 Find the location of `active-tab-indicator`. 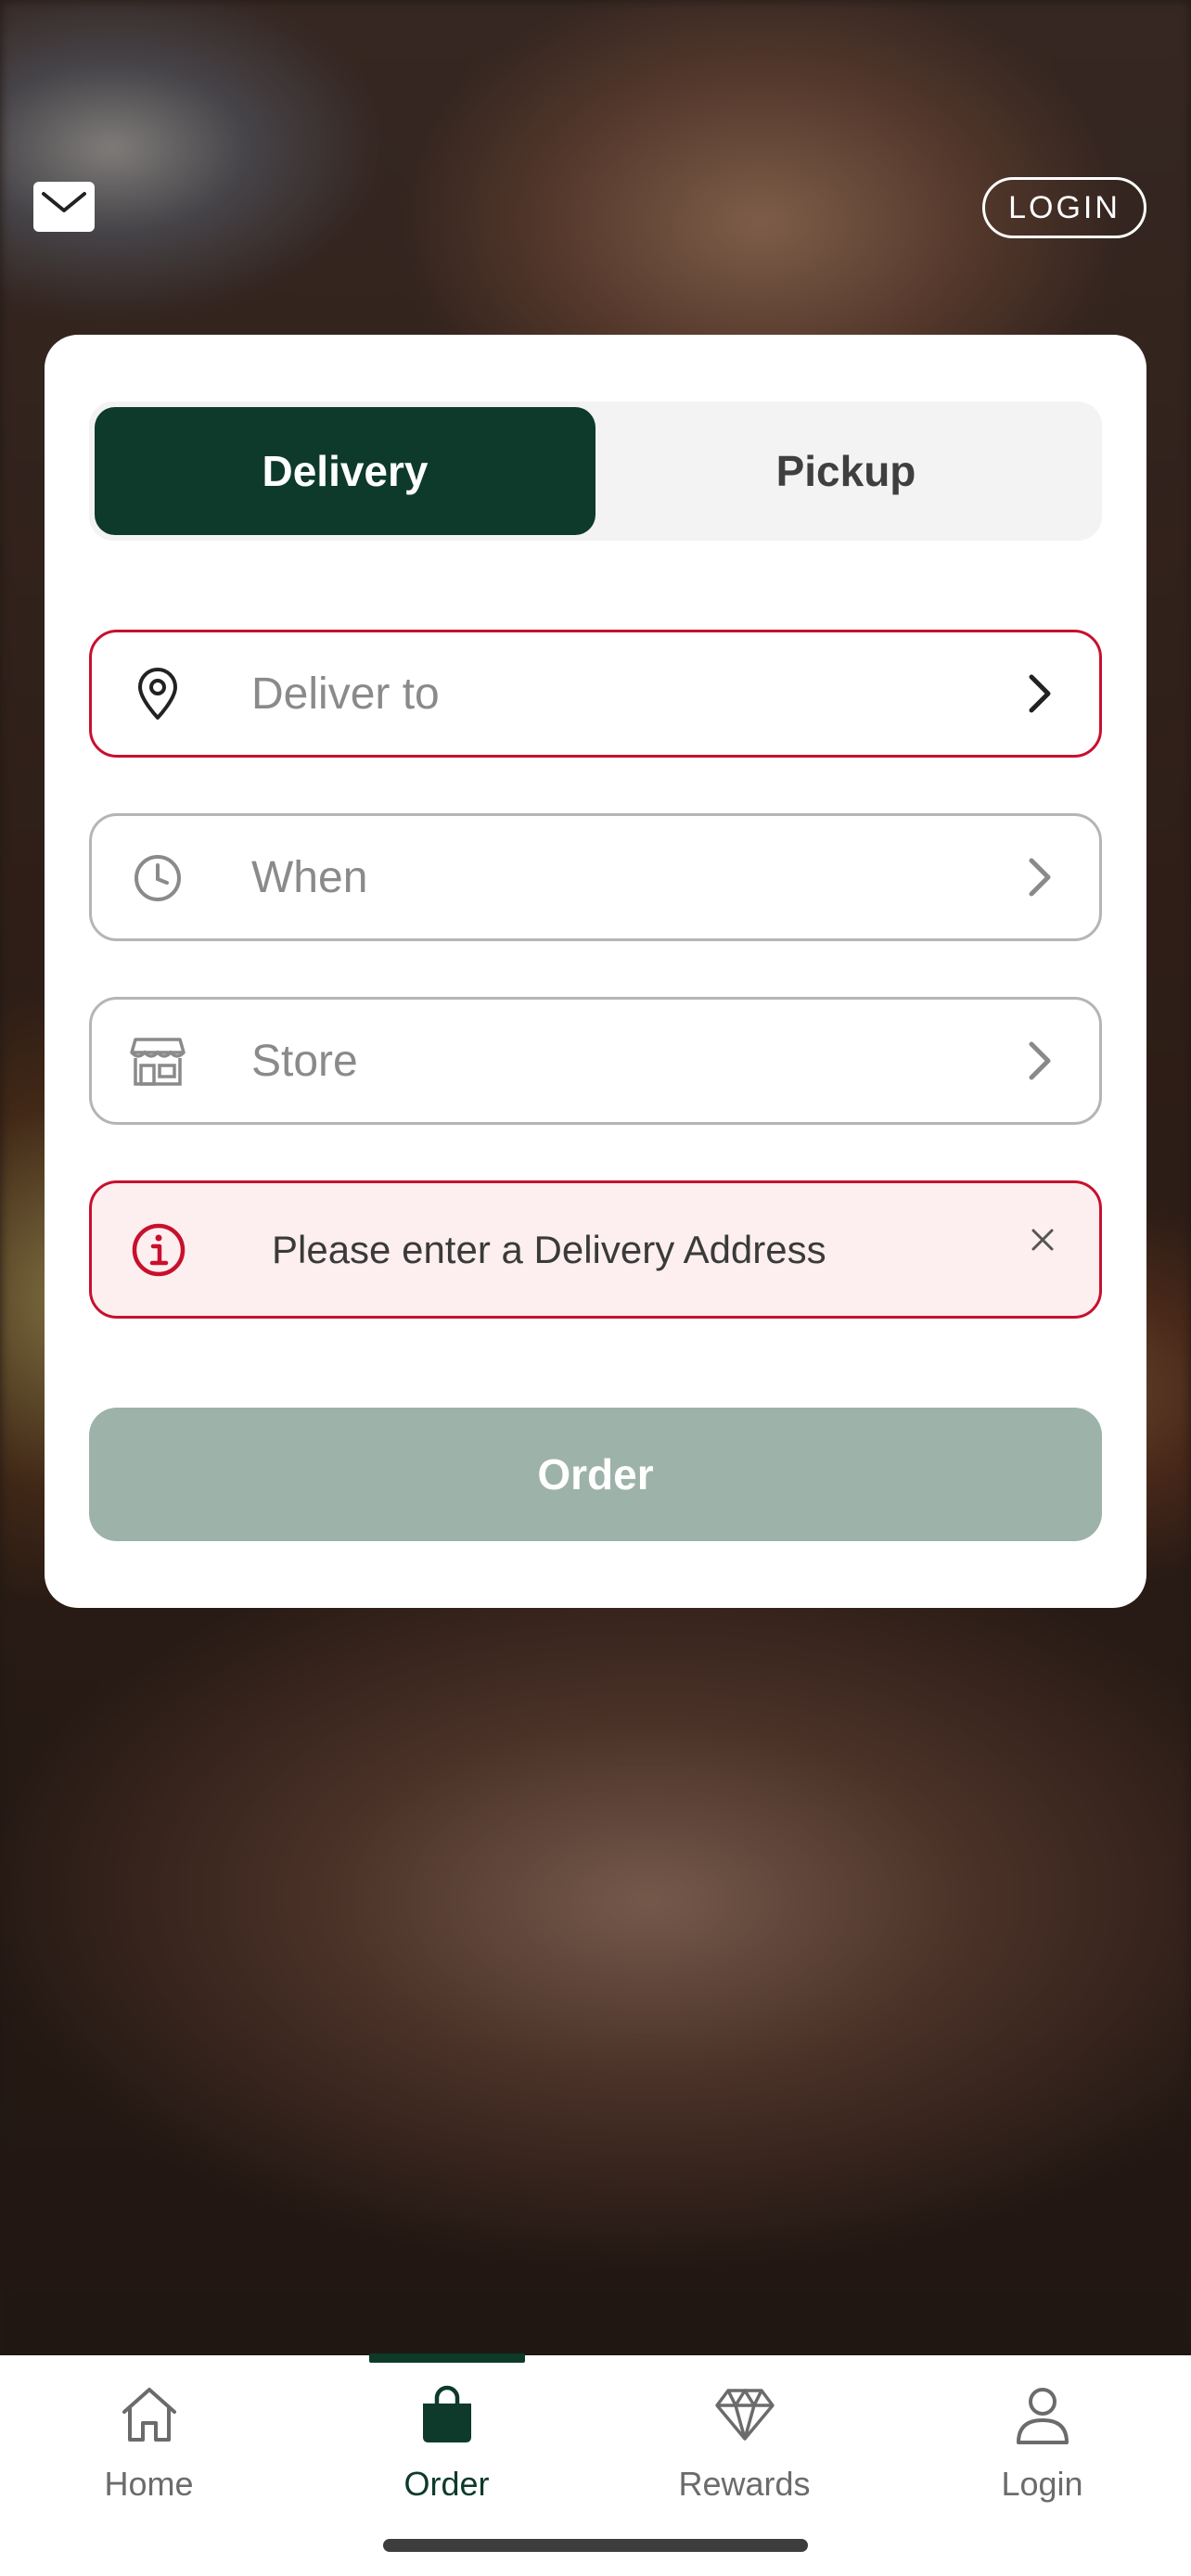

active-tab-indicator is located at coordinates (447, 2358).